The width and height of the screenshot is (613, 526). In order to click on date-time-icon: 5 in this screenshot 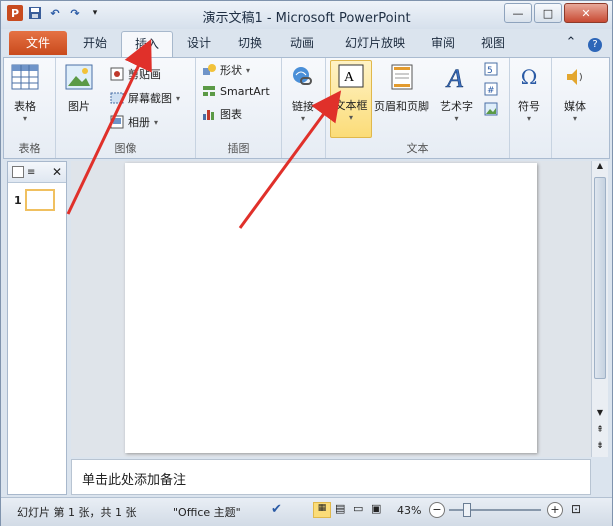, I will do `click(491, 69)`.